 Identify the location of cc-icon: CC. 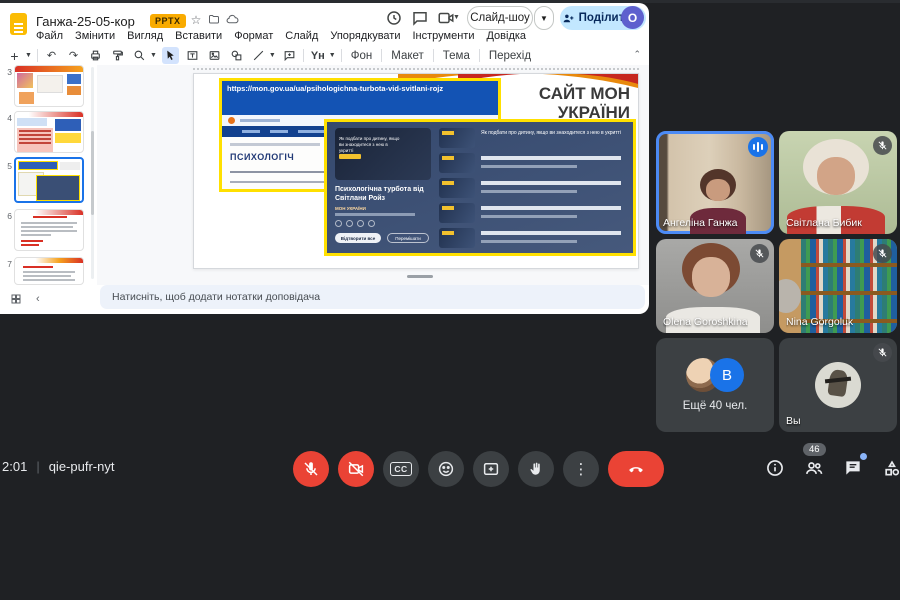
(401, 469).